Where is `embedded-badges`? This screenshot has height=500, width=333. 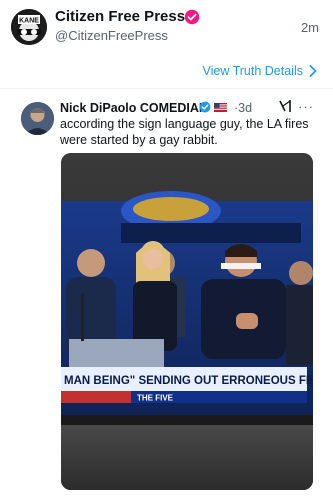 embedded-badges is located at coordinates (213, 107).